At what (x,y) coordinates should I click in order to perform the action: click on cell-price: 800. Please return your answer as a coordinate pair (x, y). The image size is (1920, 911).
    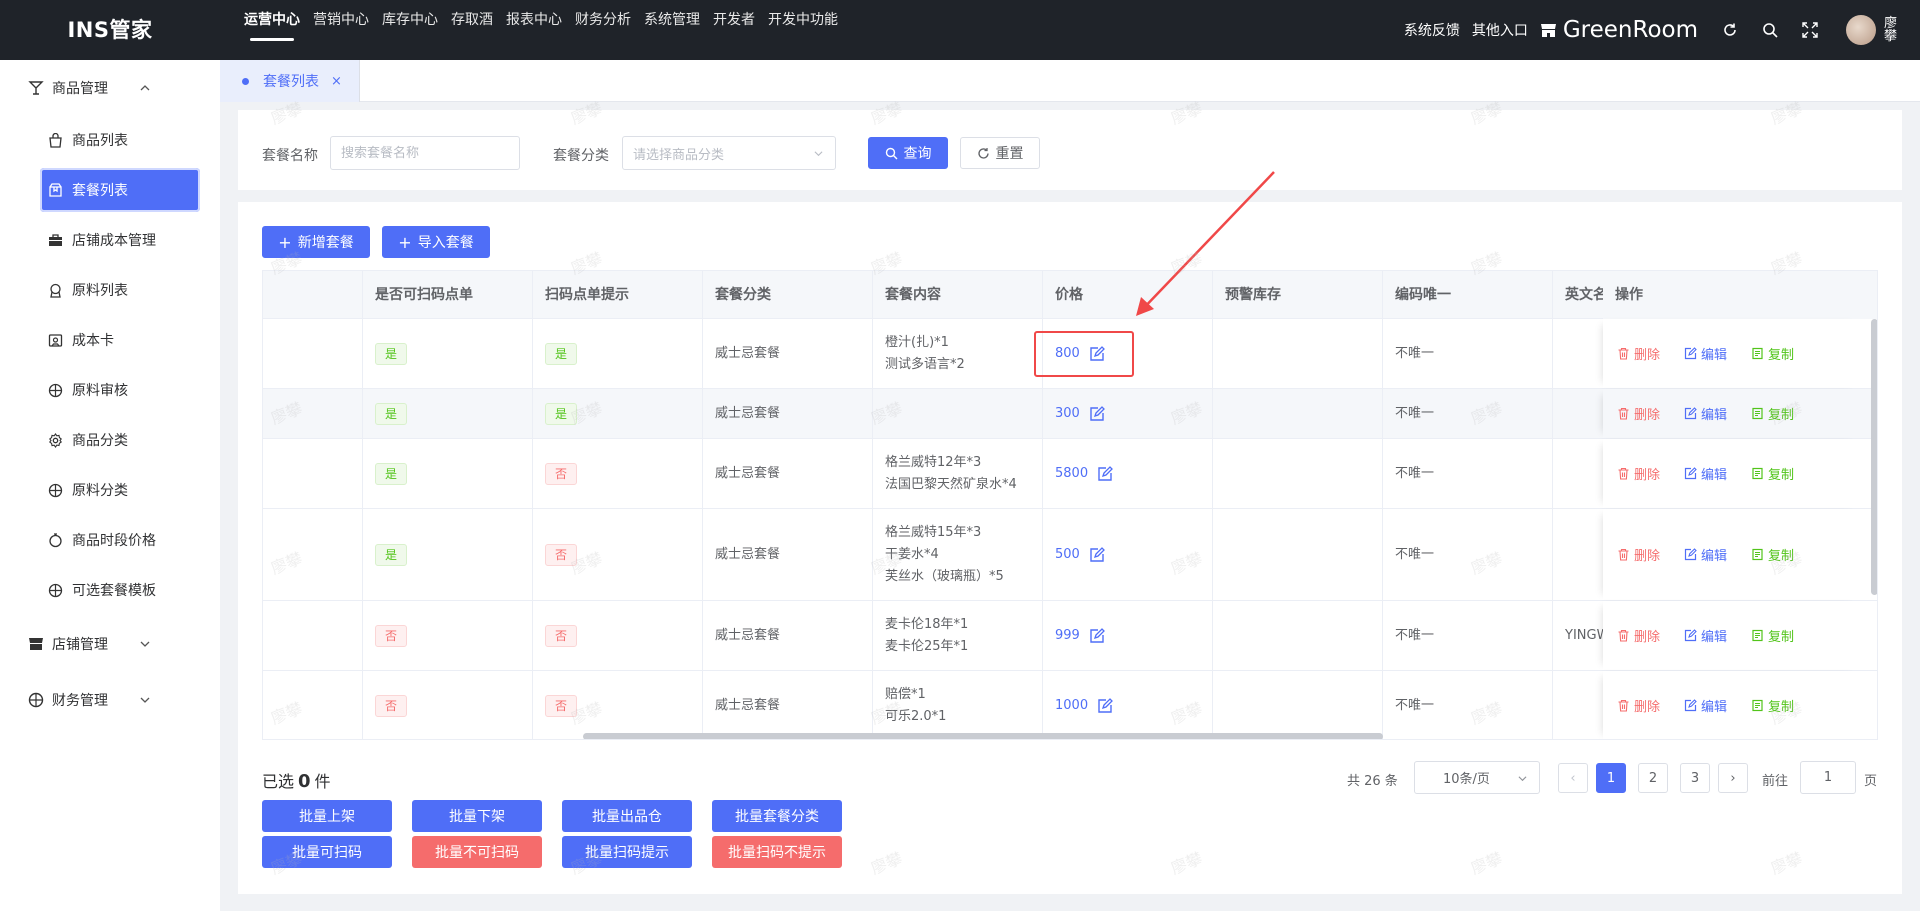
    Looking at the image, I should click on (1128, 353).